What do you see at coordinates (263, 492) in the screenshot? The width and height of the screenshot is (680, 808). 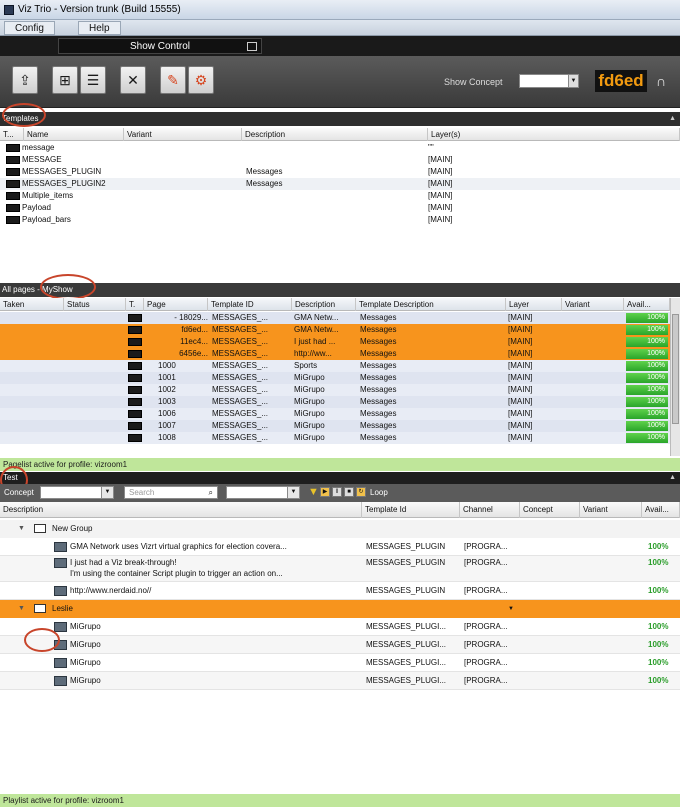 I see `channel-select: ▼` at bounding box center [263, 492].